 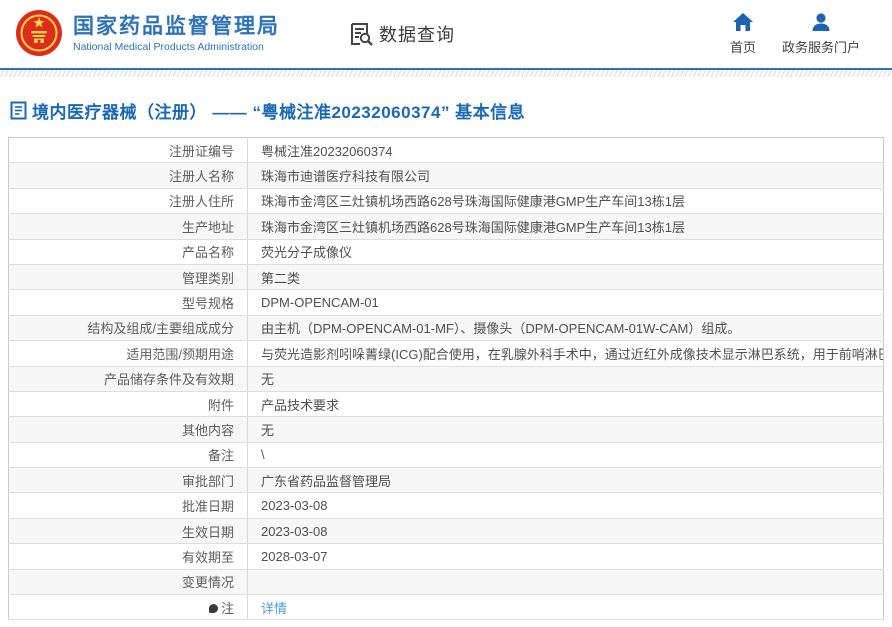 I want to click on row-label-text: 产品名称, so click(x=207, y=253).